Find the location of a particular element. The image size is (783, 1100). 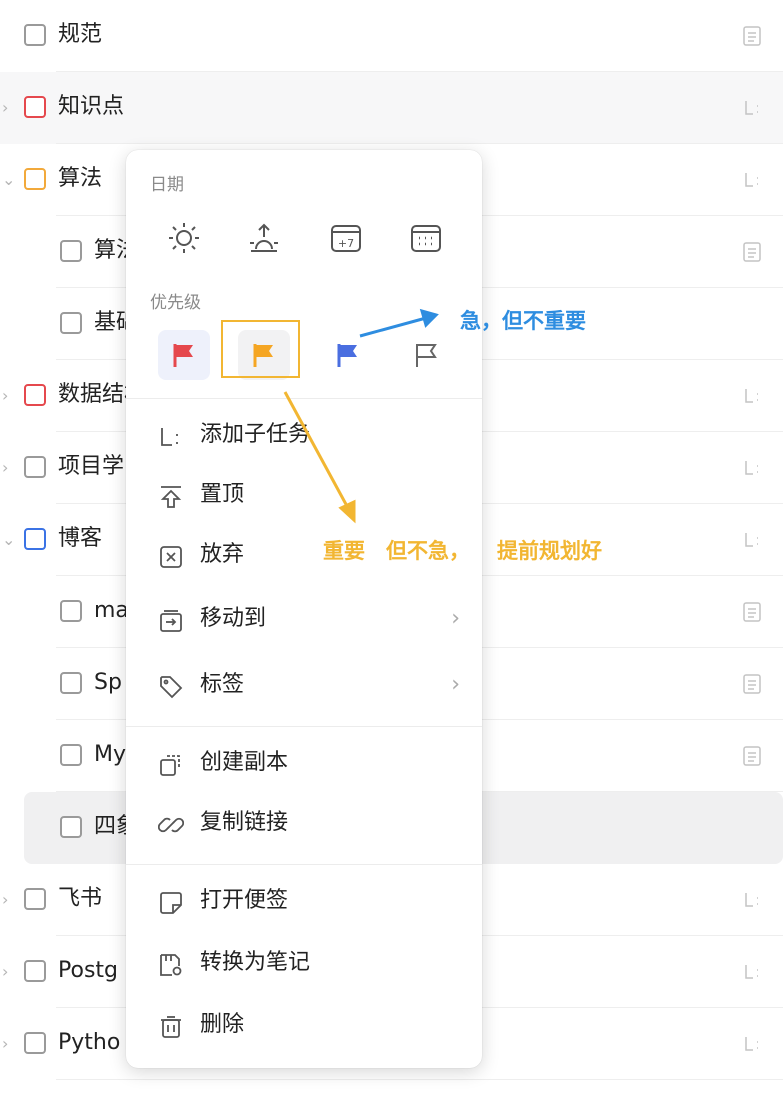

duplicate-icon is located at coordinates (171, 765).